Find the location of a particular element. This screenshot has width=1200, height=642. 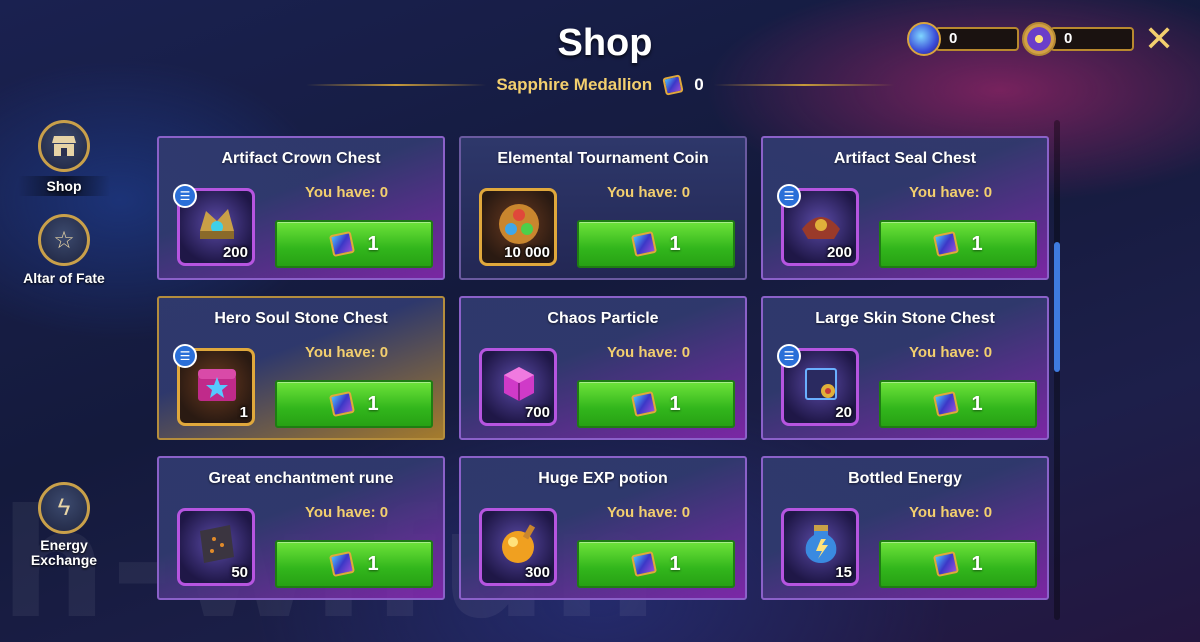

currency-display: Sapphire Medallion 0 is located at coordinates (600, 85).